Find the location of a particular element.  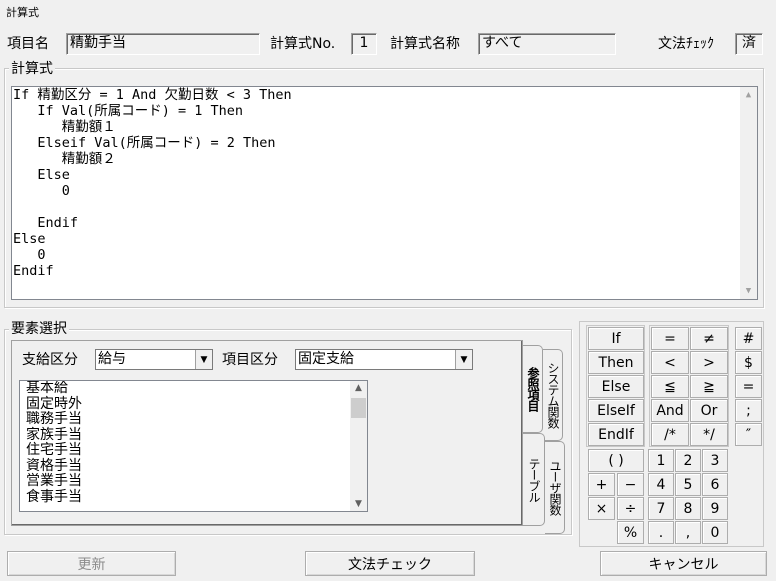

digit-key: 0 is located at coordinates (715, 532).